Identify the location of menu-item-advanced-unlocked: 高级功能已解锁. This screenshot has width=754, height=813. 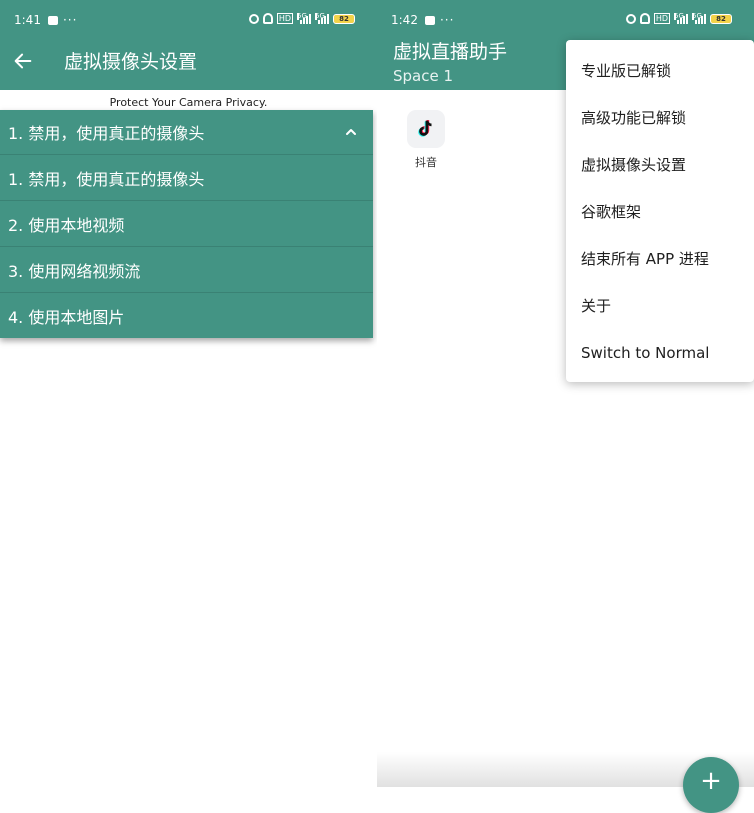
(660, 117).